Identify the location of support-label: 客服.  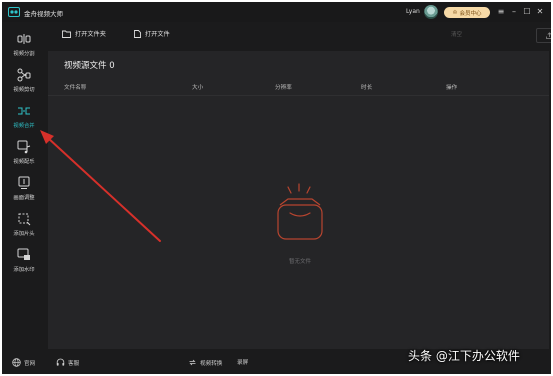
(74, 363).